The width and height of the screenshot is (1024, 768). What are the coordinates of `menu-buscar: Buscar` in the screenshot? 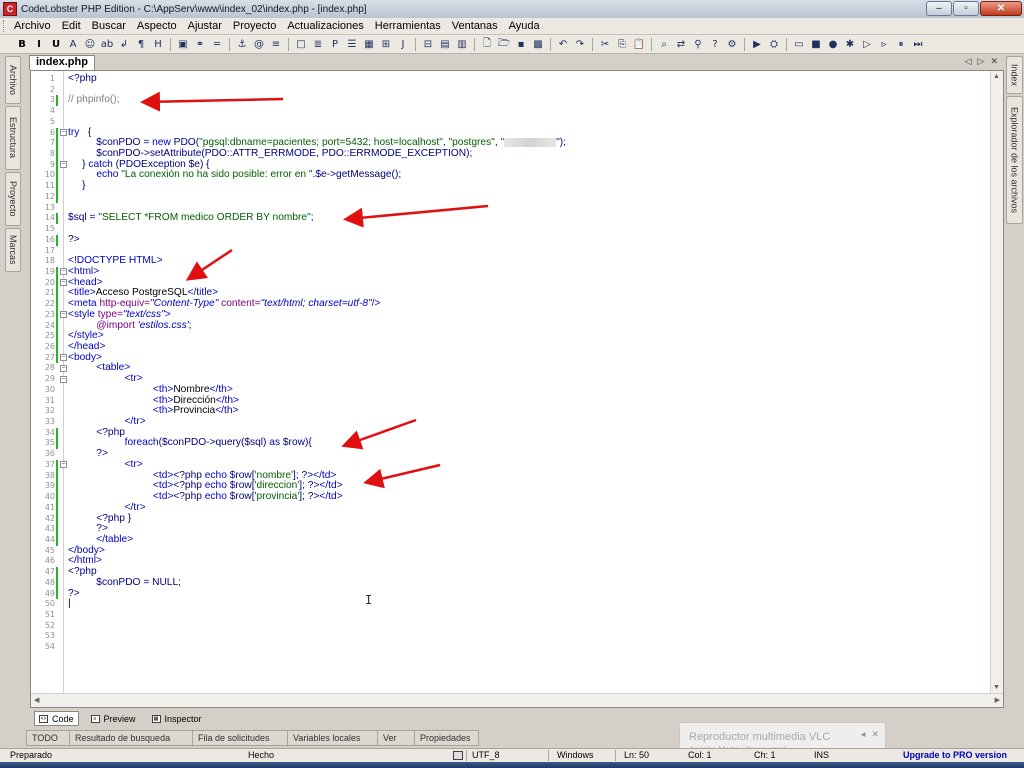 It's located at (109, 26).